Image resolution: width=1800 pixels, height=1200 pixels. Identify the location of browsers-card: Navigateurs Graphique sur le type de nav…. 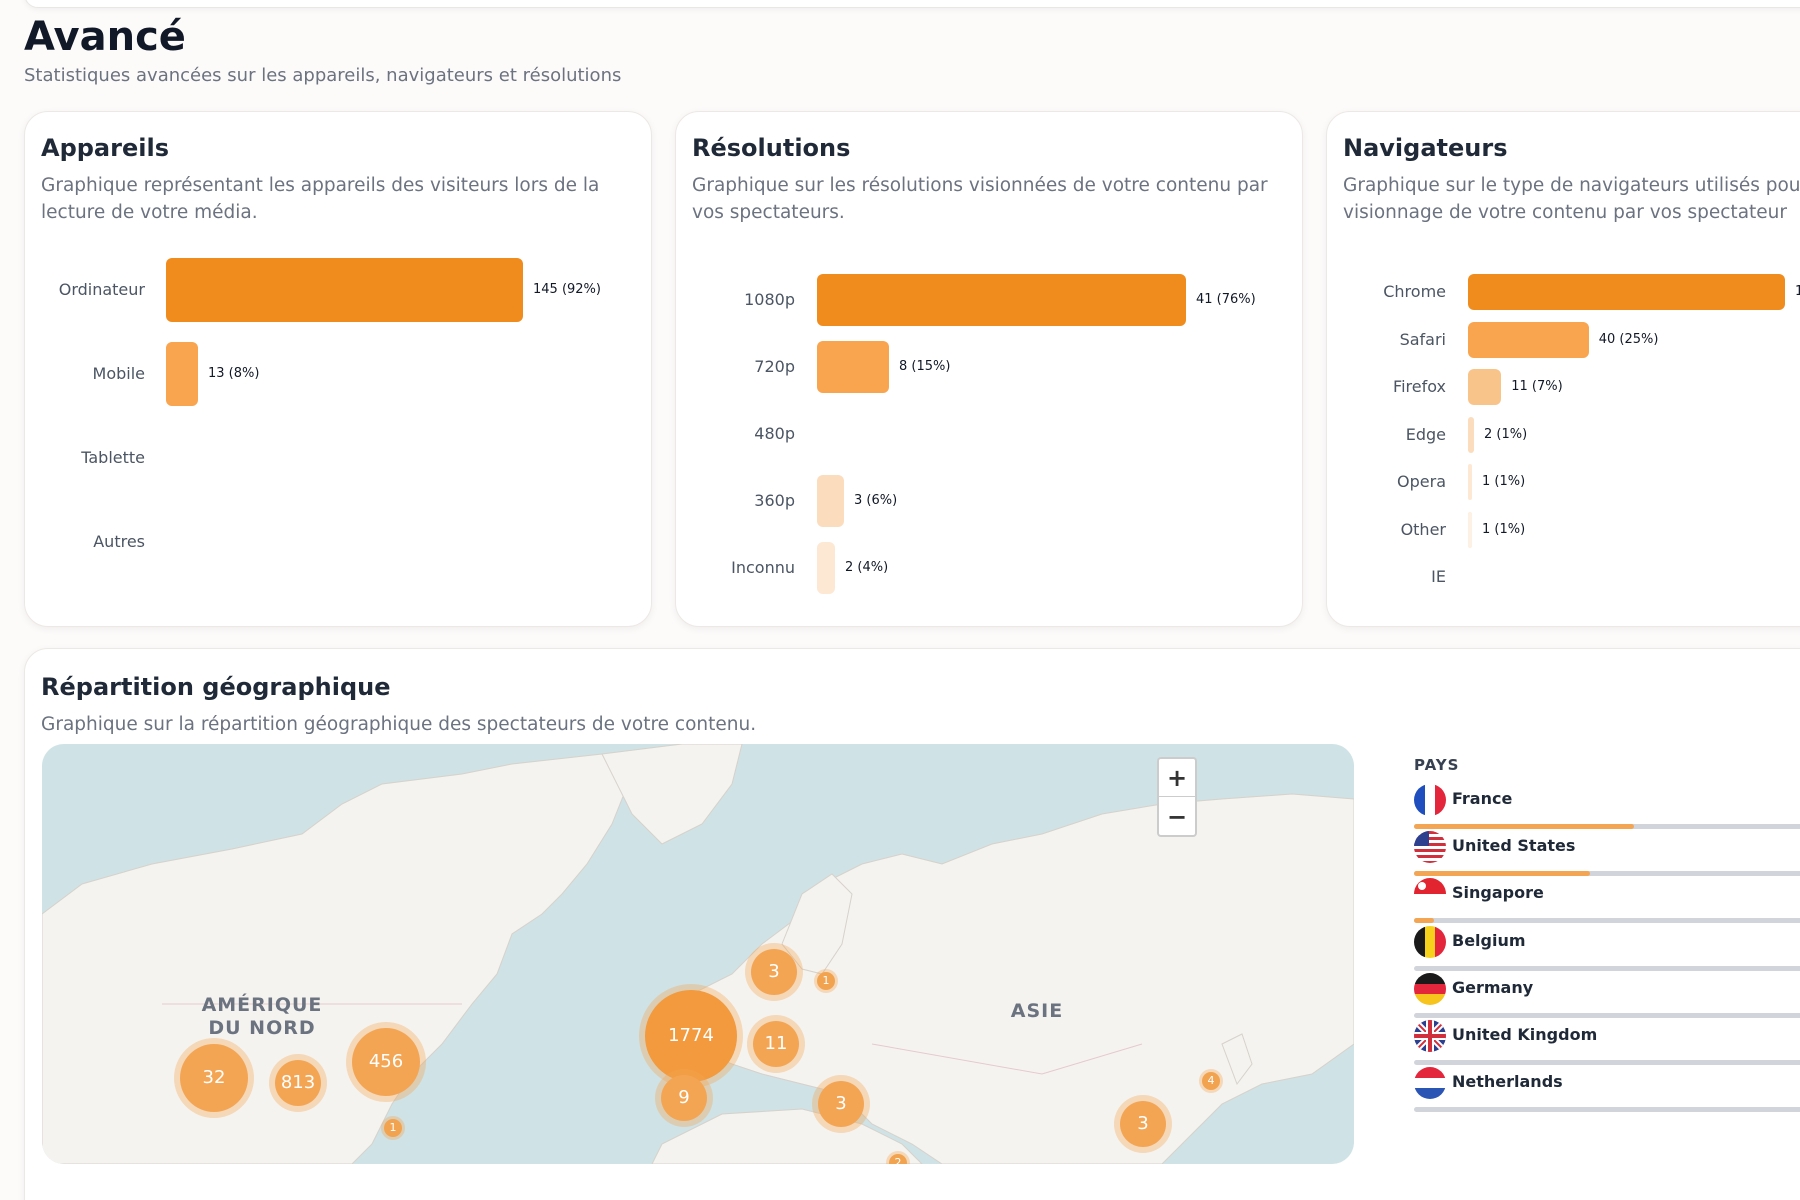
(1563, 369).